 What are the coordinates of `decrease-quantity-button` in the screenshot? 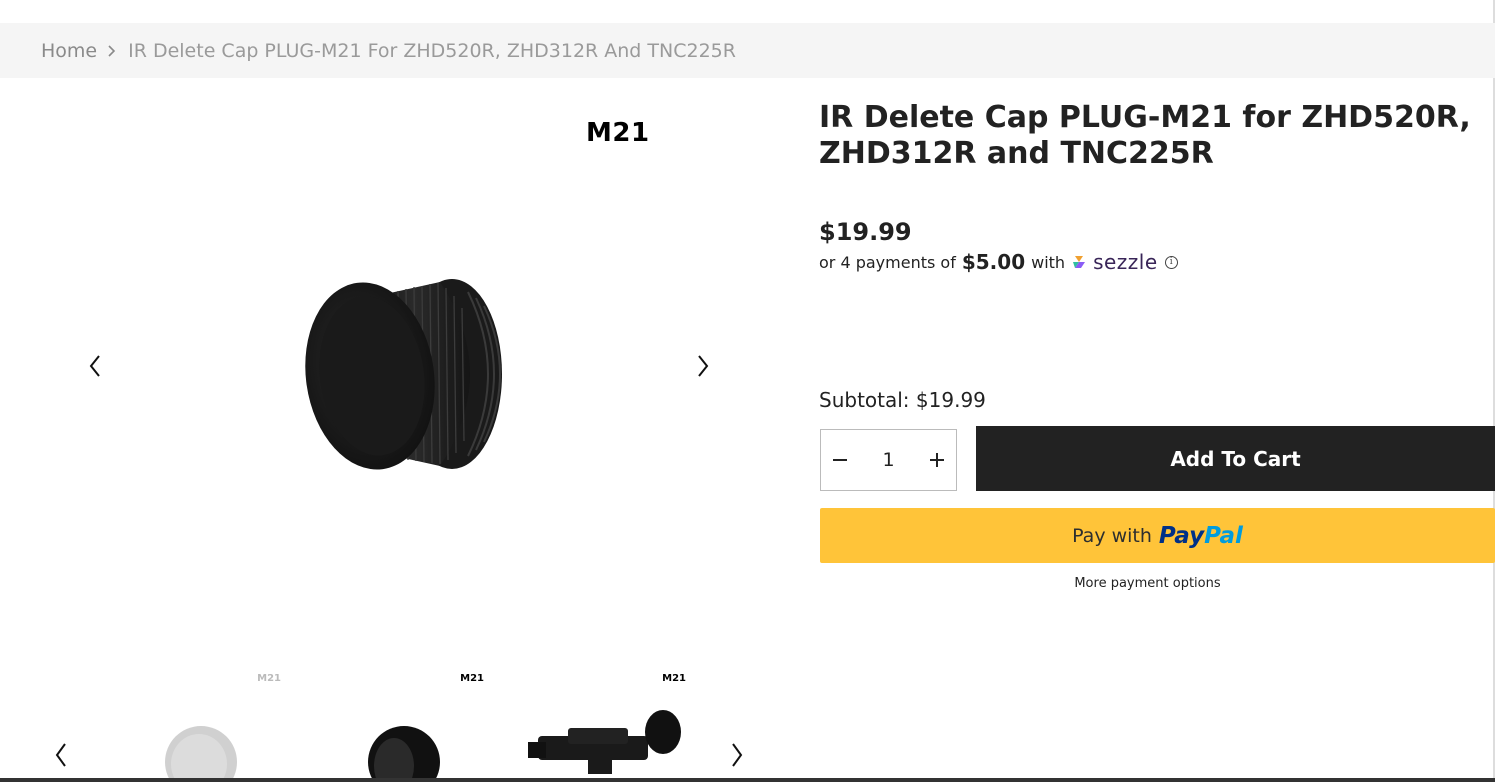 It's located at (840, 460).